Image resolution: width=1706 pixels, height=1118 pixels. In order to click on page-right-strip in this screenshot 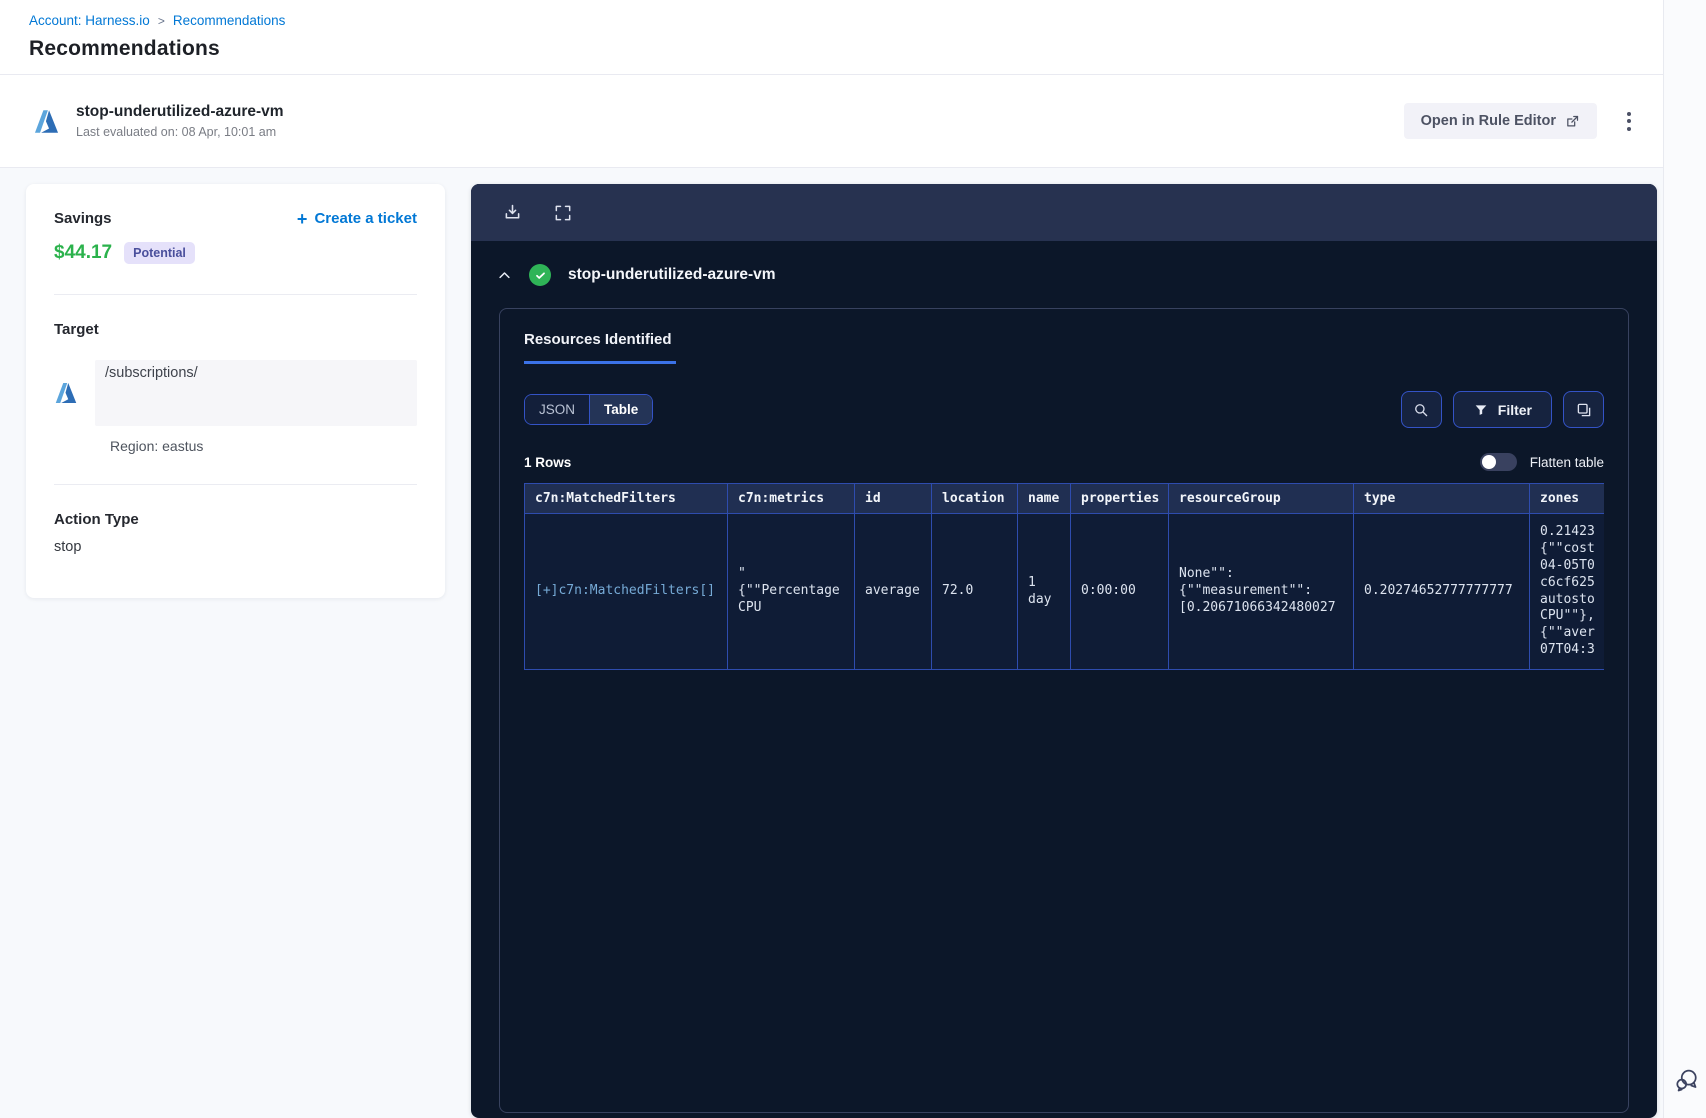, I will do `click(1684, 559)`.